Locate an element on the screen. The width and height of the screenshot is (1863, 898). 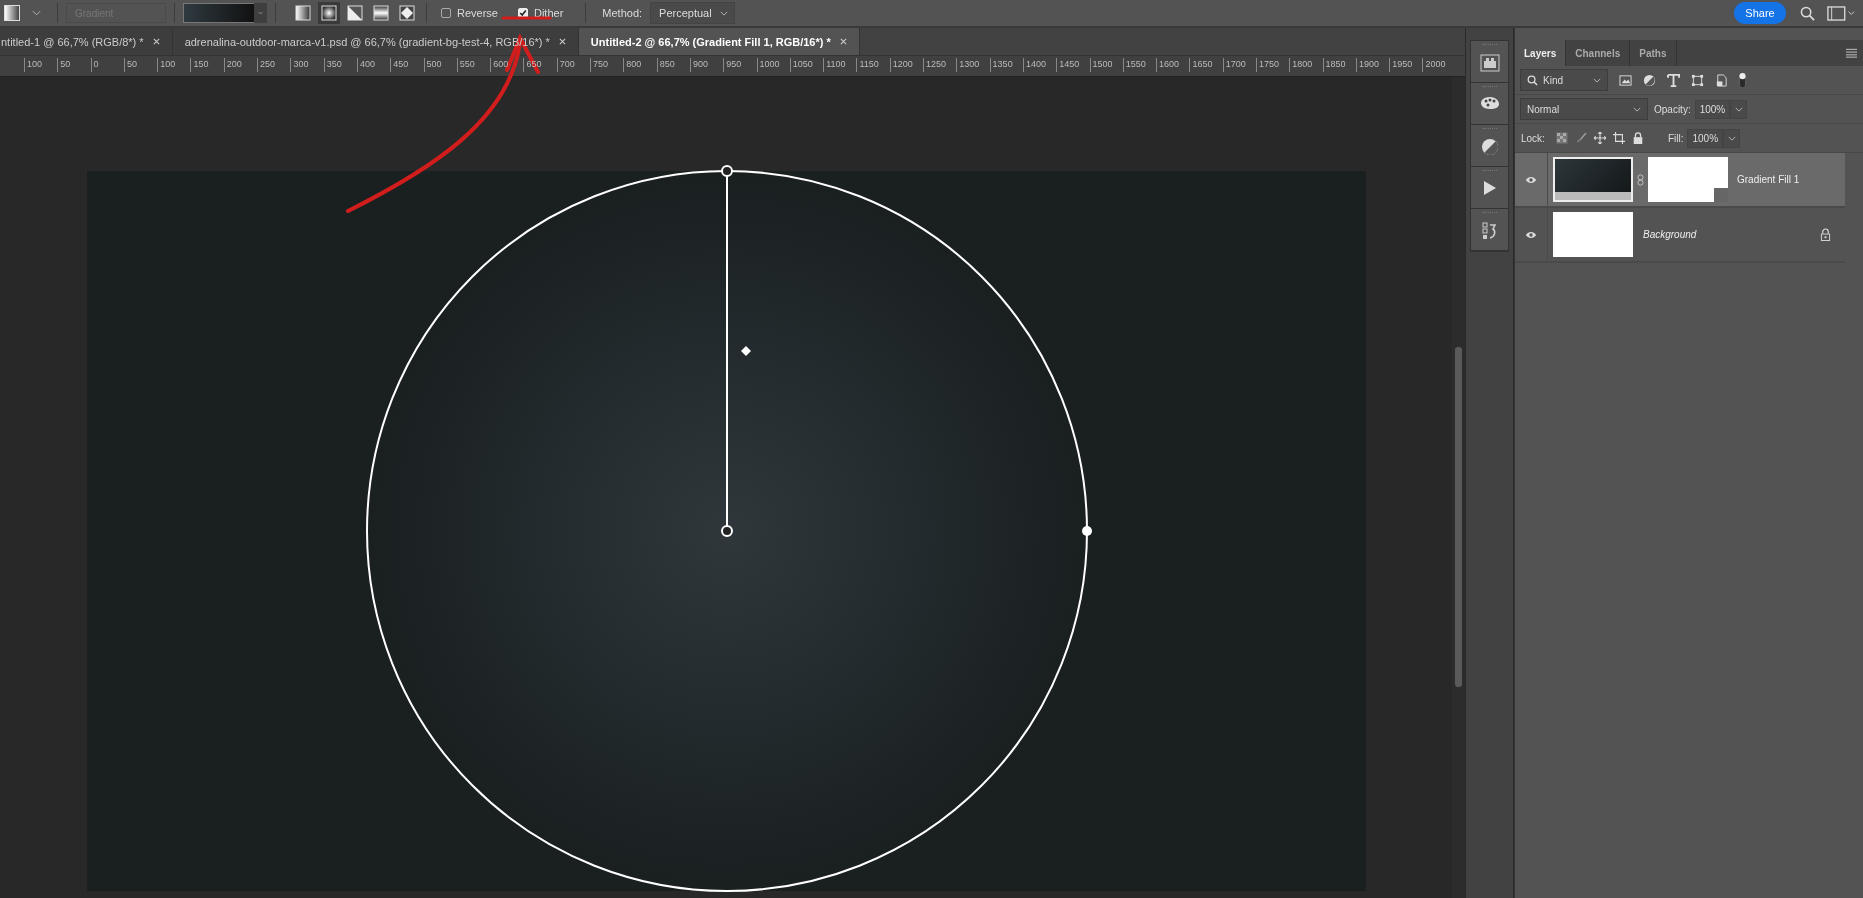
linear-gradient-button is located at coordinates (303, 13).